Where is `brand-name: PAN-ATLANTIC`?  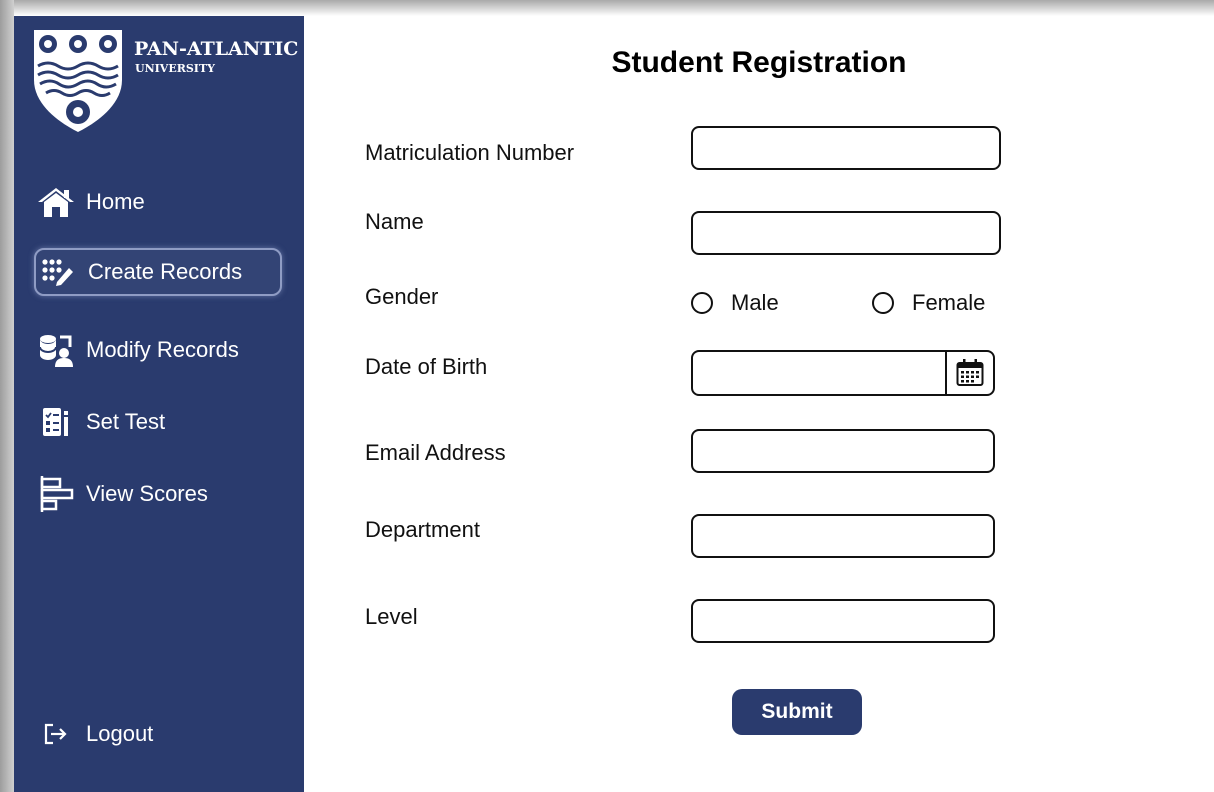
brand-name: PAN-ATLANTIC is located at coordinates (216, 49).